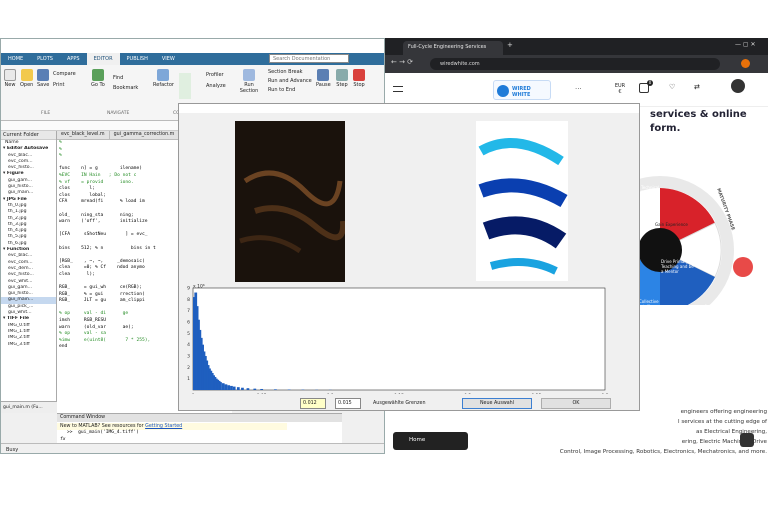 This screenshot has width=768, height=511. Describe the element at coordinates (671, 224) in the screenshot. I see `wheel-label: Gain Experience` at that location.